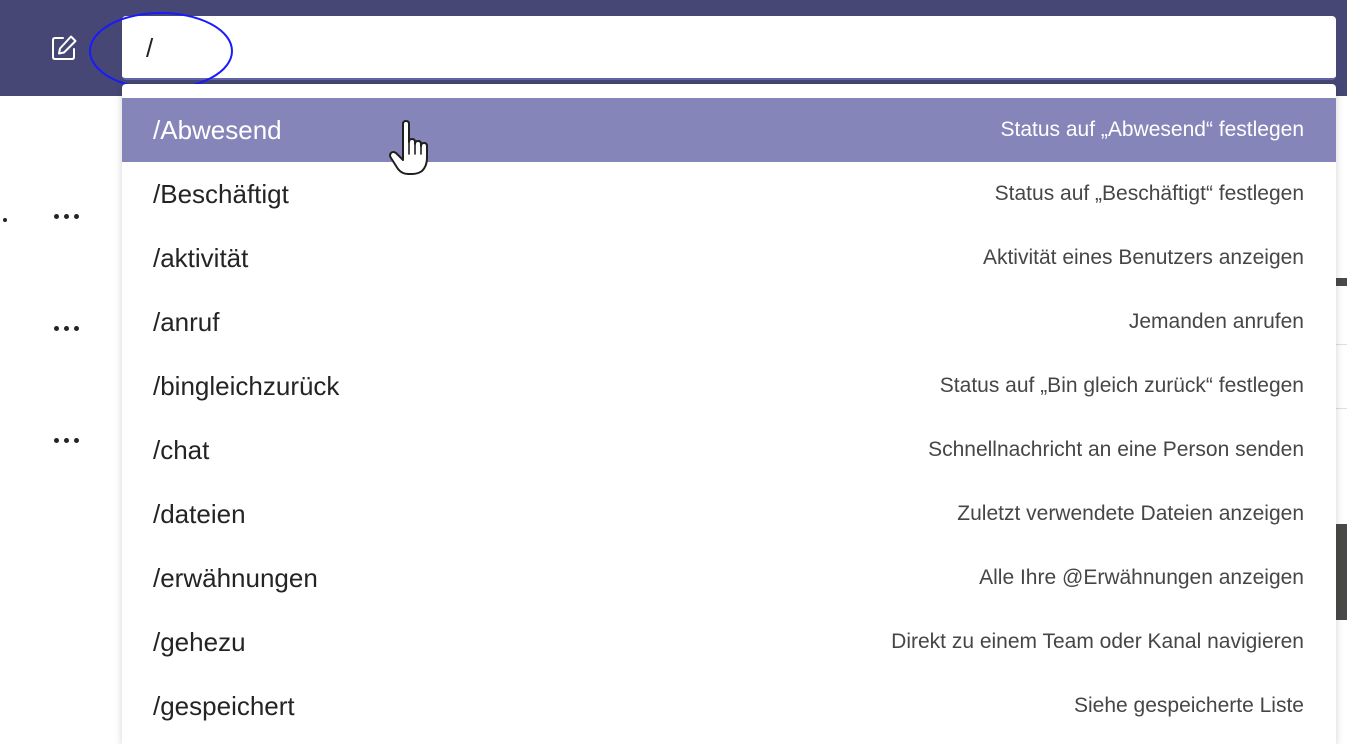  I want to click on command-name: /gehezu, so click(199, 641).